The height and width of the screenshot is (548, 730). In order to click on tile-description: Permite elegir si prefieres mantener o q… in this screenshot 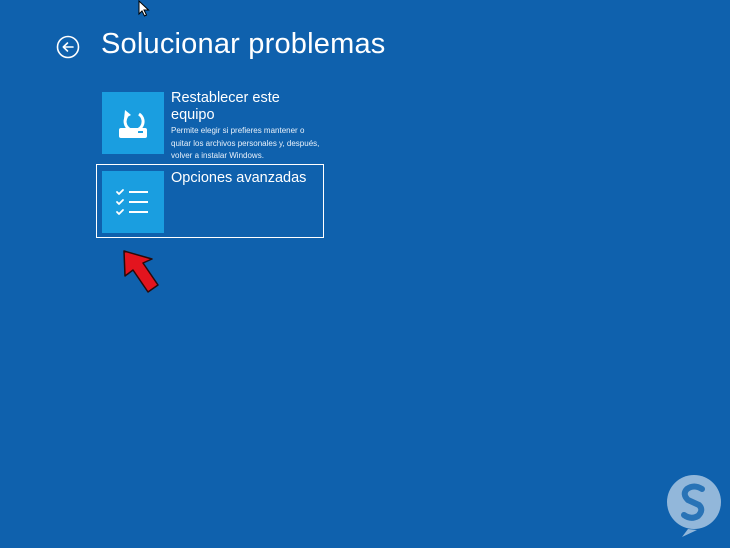, I will do `click(245, 143)`.